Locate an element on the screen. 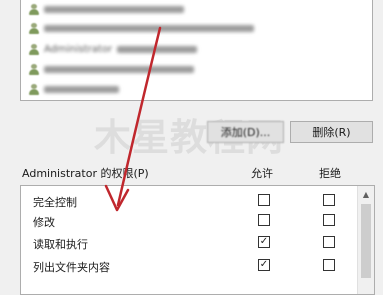 The height and width of the screenshot is (295, 383). permission-label: 读取和执行 is located at coordinates (60, 244).